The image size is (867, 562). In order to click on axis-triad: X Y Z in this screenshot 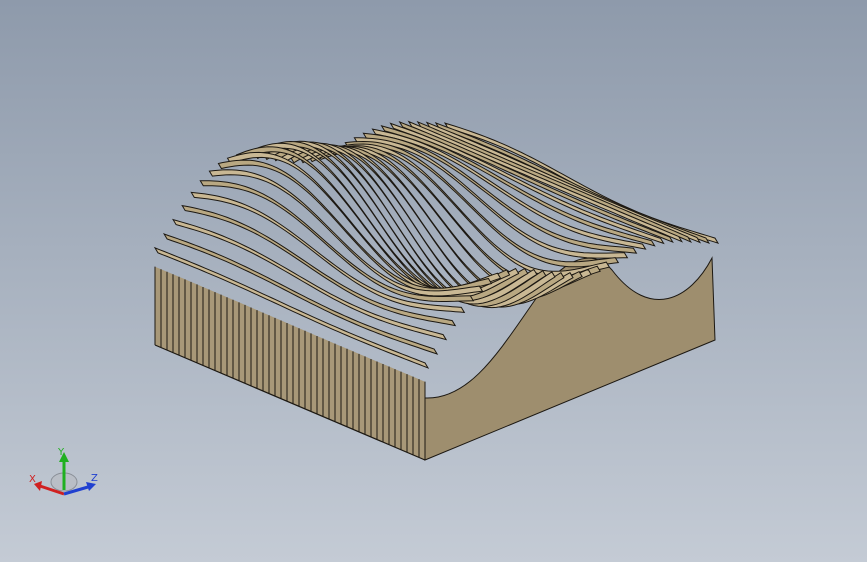, I will do `click(63, 471)`.